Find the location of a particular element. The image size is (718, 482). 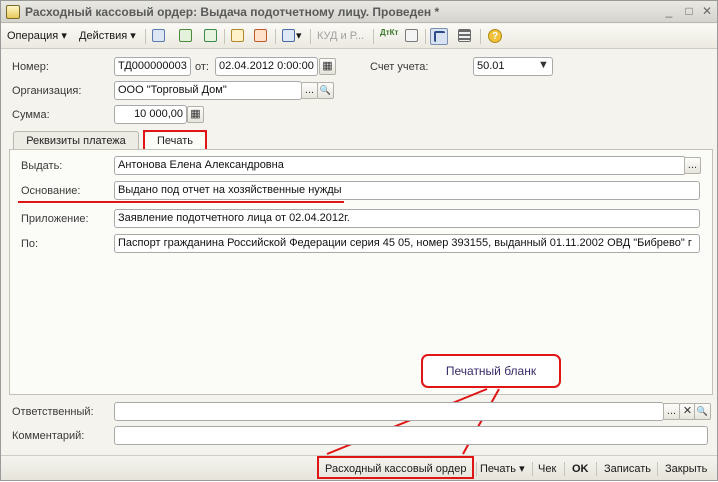

refresh-icon is located at coordinates (185, 35).